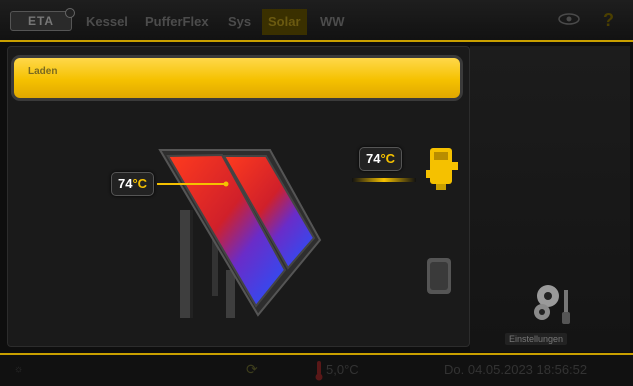 The image size is (633, 386). What do you see at coordinates (442, 169) in the screenshot?
I see `consumer-icon` at bounding box center [442, 169].